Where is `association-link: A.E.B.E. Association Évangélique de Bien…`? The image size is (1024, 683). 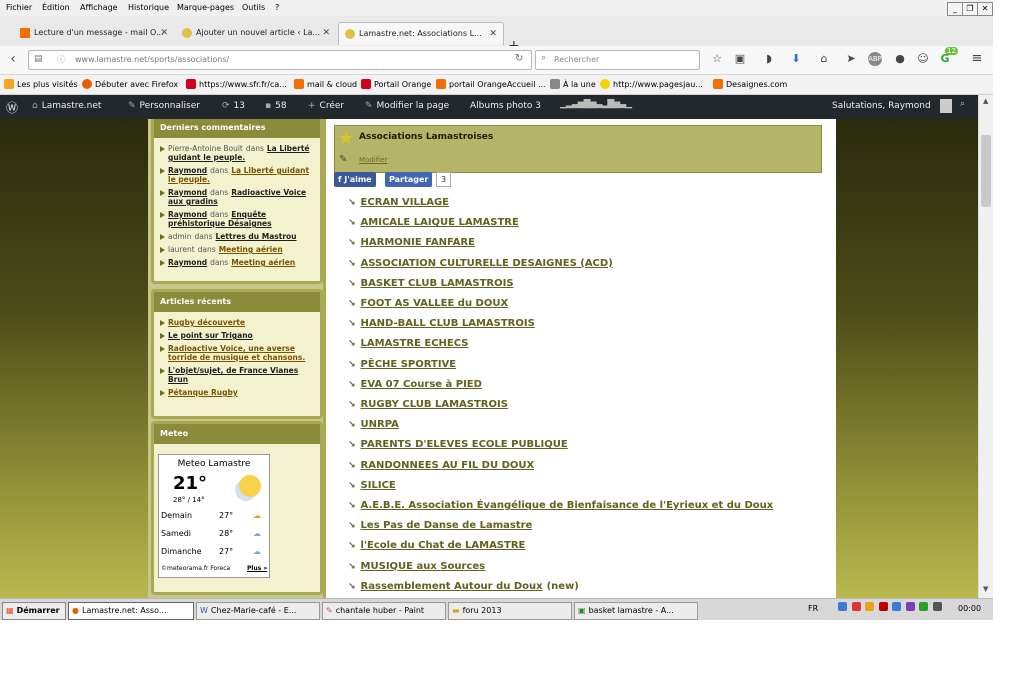 association-link: A.E.B.E. Association Évangélique de Bien… is located at coordinates (567, 505).